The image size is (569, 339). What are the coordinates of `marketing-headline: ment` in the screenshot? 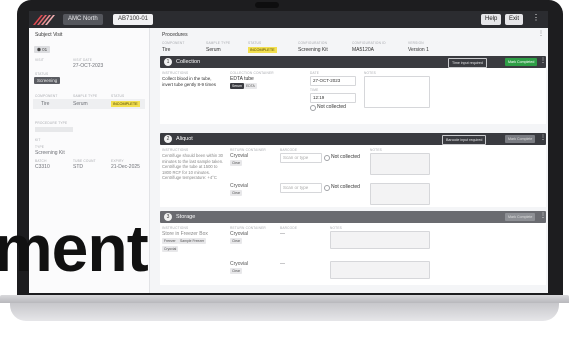 It's located at (74, 248).